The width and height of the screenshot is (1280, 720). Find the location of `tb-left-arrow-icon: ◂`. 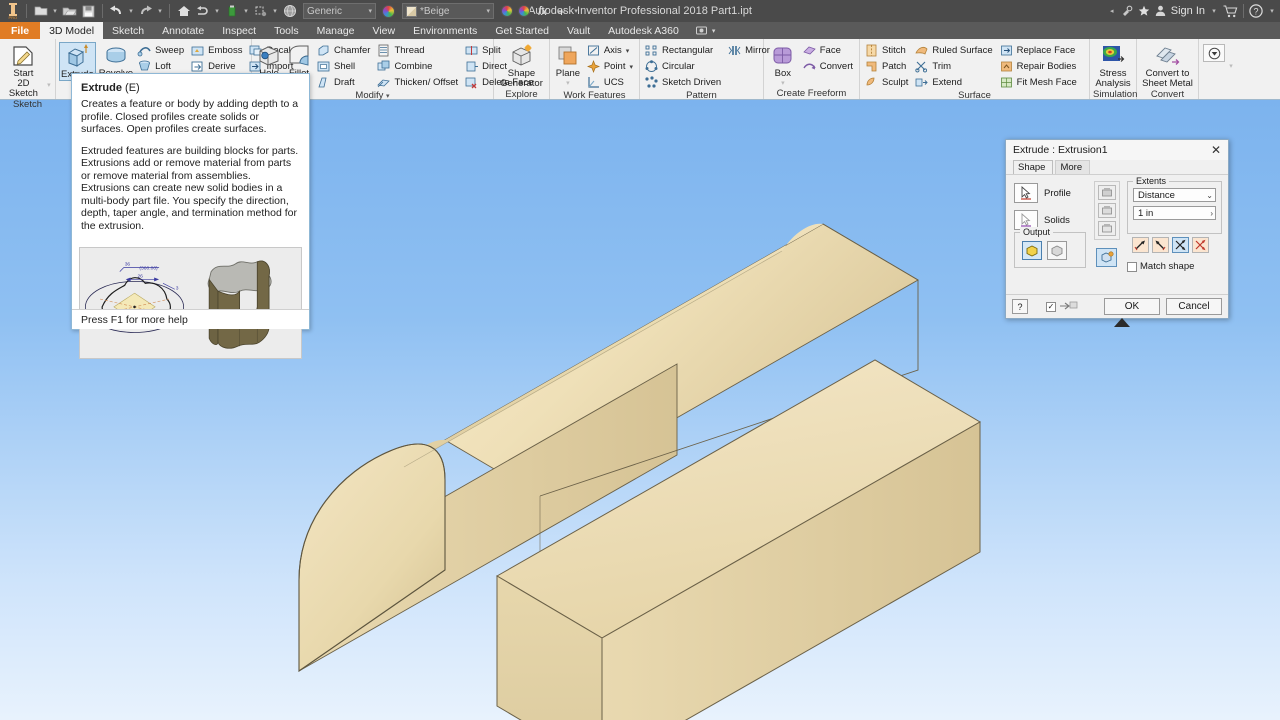

tb-left-arrow-icon: ◂ is located at coordinates (1112, 11).